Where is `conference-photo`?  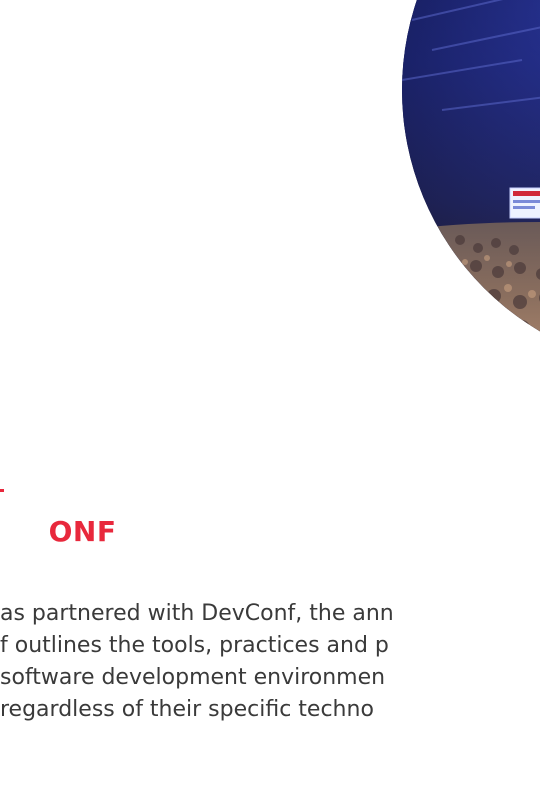 conference-photo is located at coordinates (471, 185).